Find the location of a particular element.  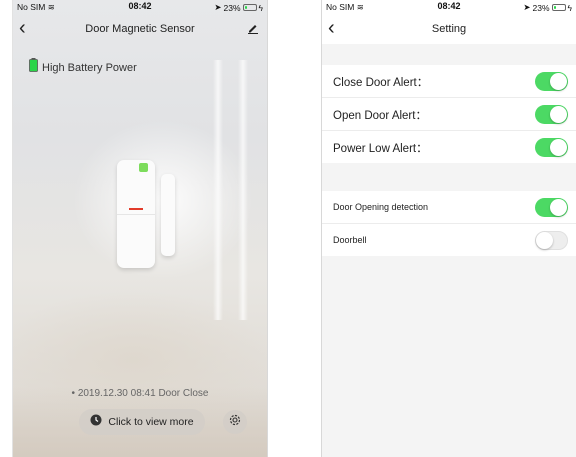

sensor-led is located at coordinates (143, 167).